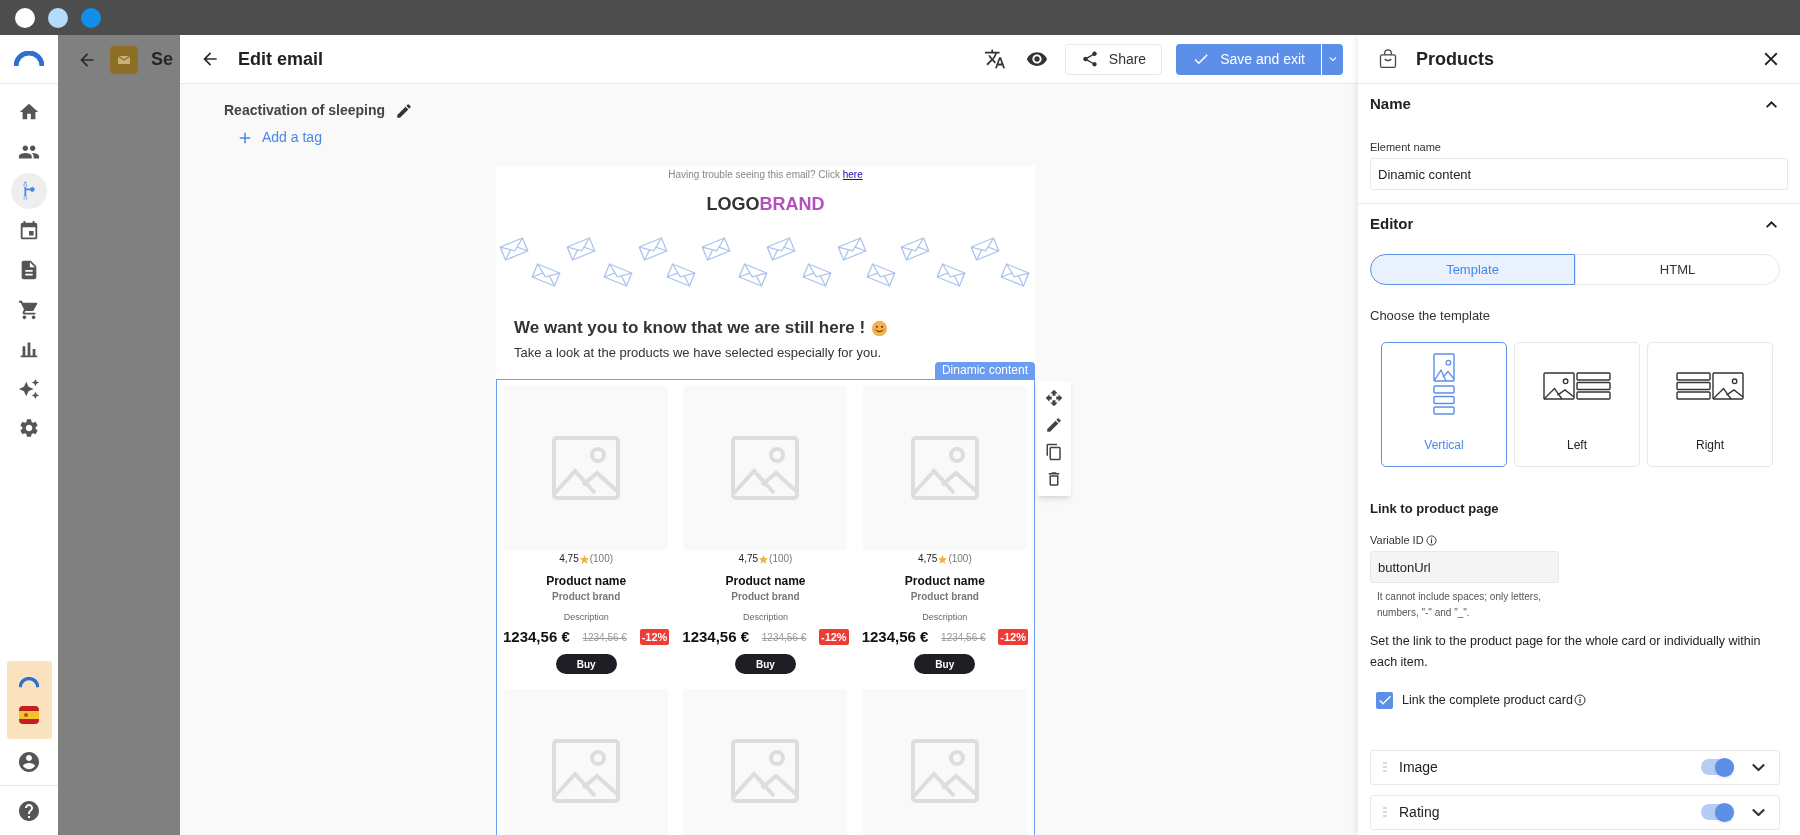 Image resolution: width=1800 pixels, height=835 pixels. I want to click on checkbox, so click(1384, 700).